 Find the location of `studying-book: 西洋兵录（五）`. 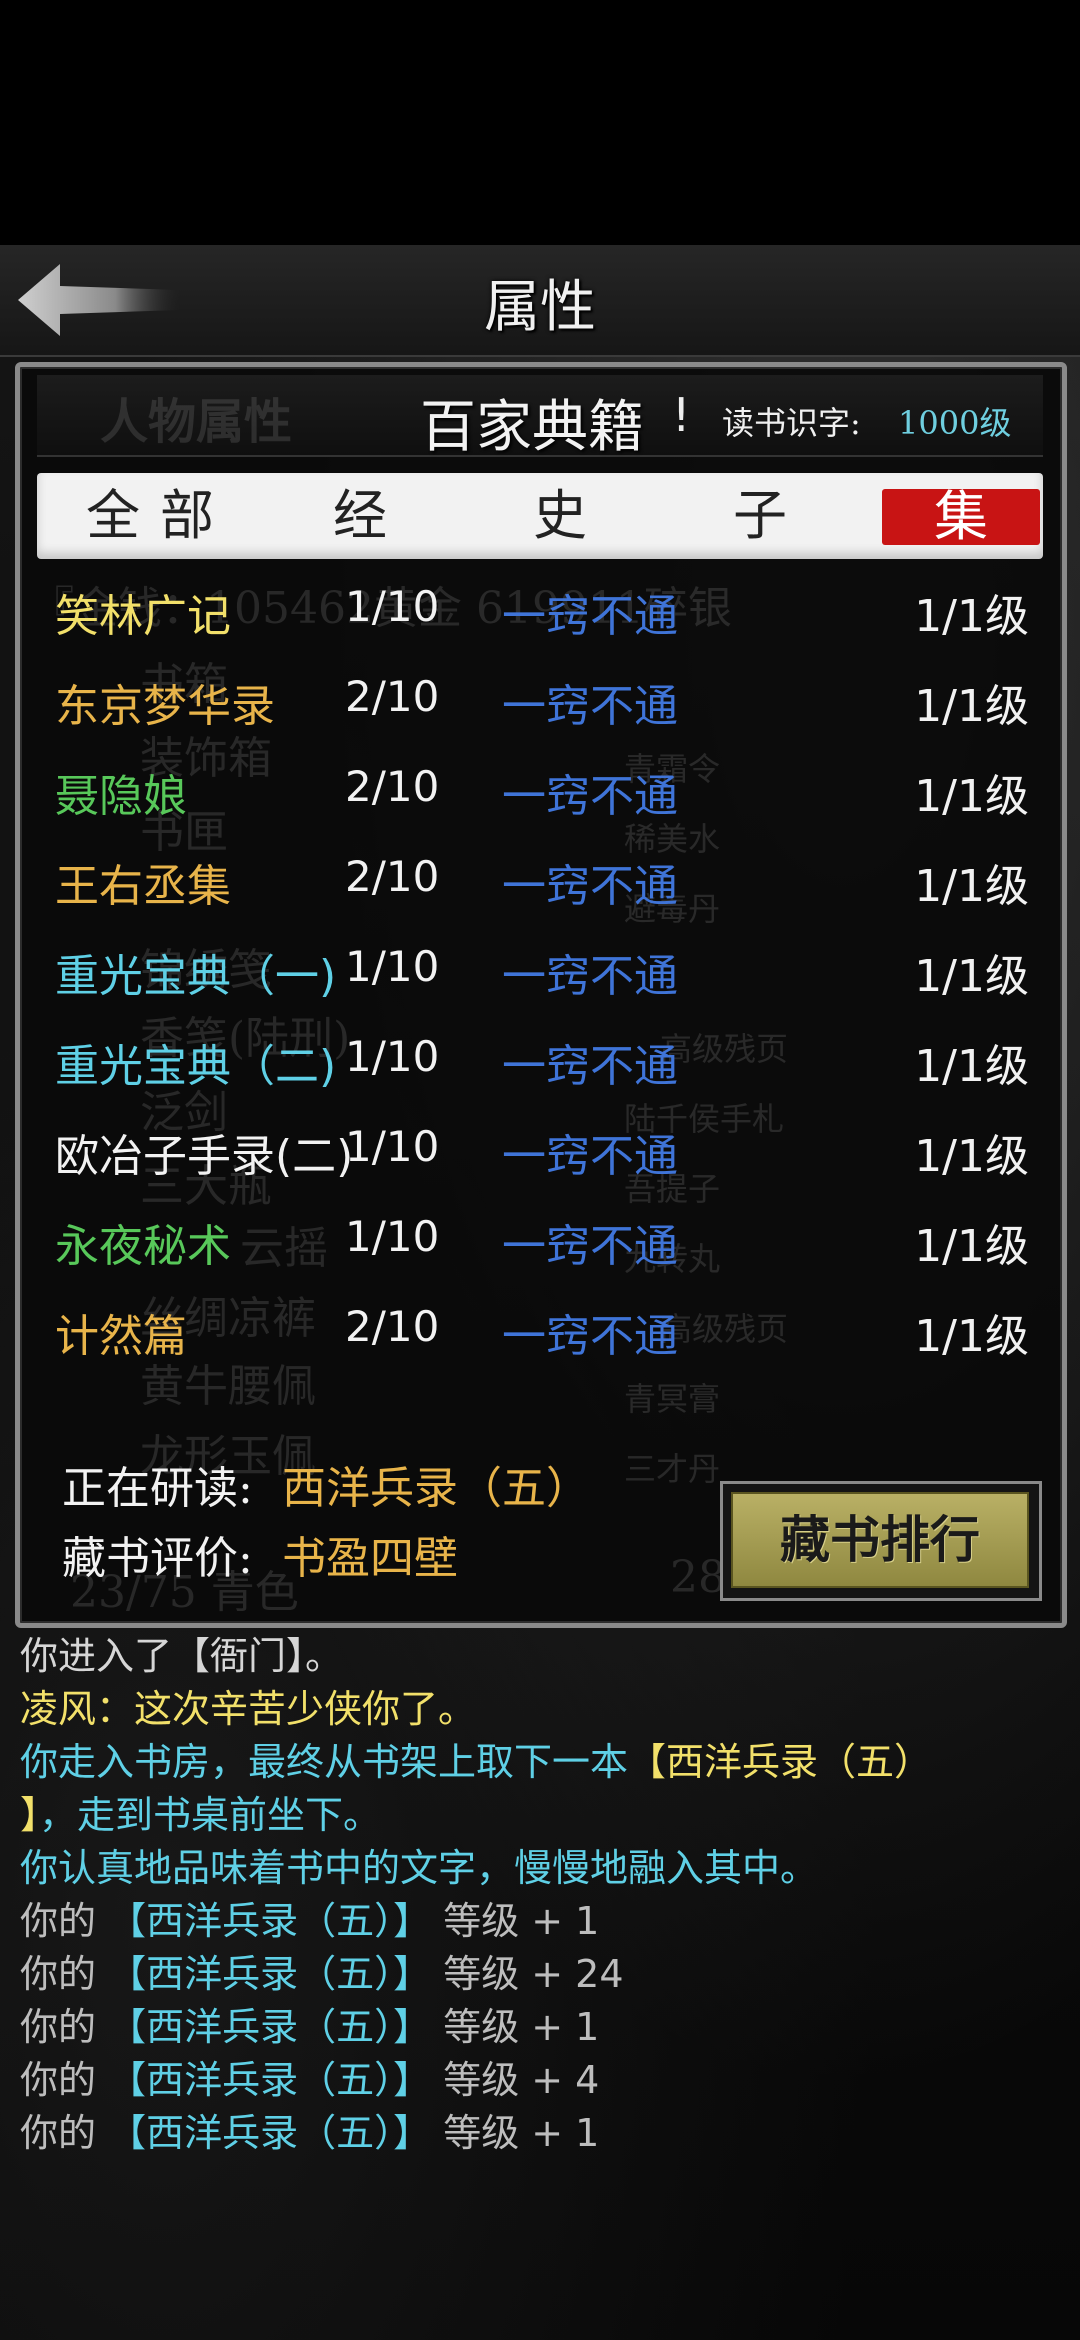

studying-book: 西洋兵录（五） is located at coordinates (436, 1484).